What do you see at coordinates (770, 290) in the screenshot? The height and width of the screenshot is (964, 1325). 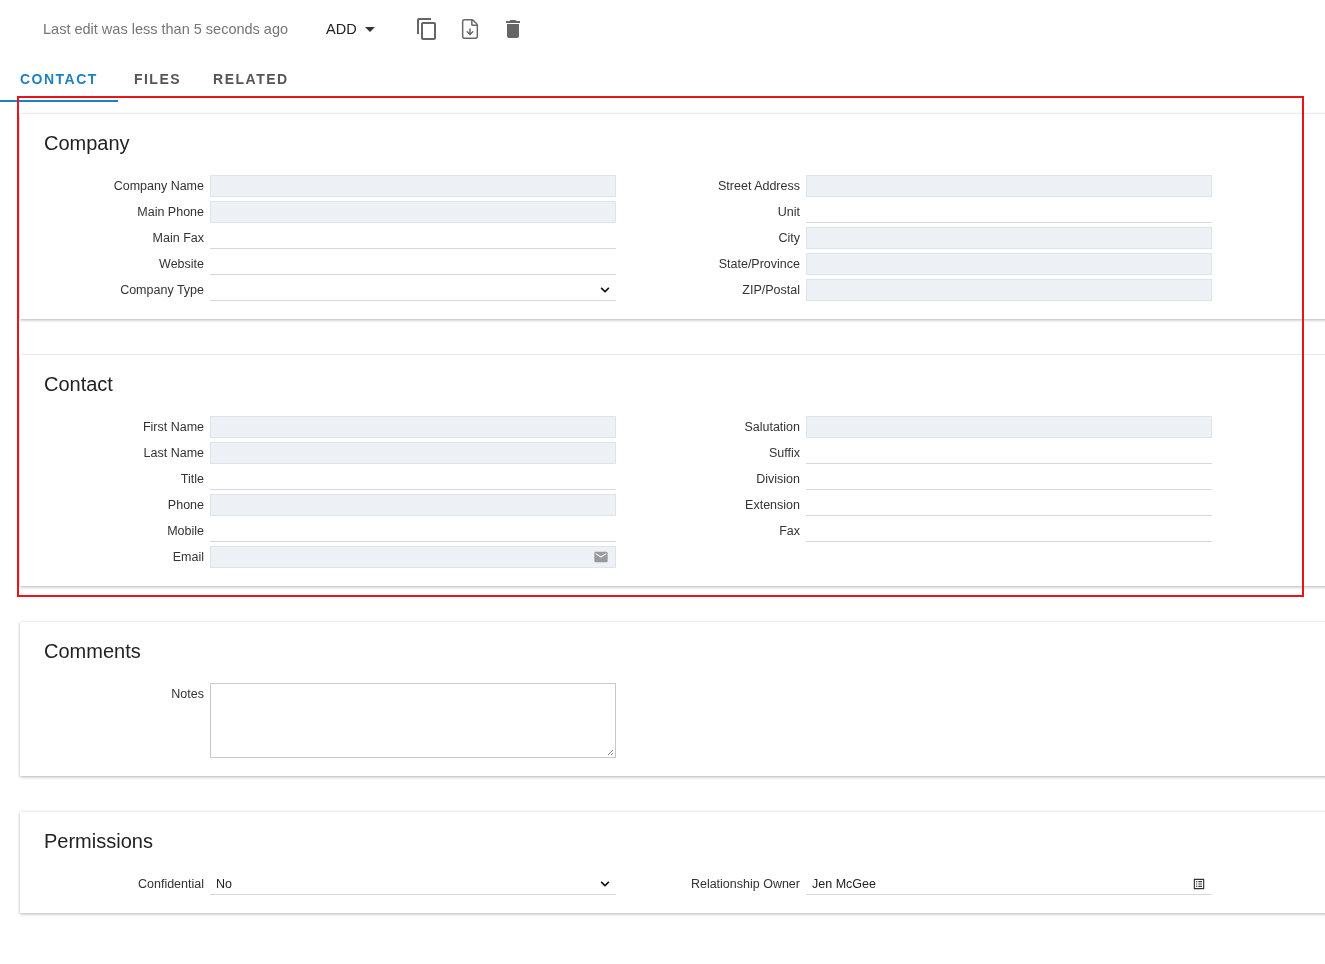 I see `field-label: ZIP/Postal` at bounding box center [770, 290].